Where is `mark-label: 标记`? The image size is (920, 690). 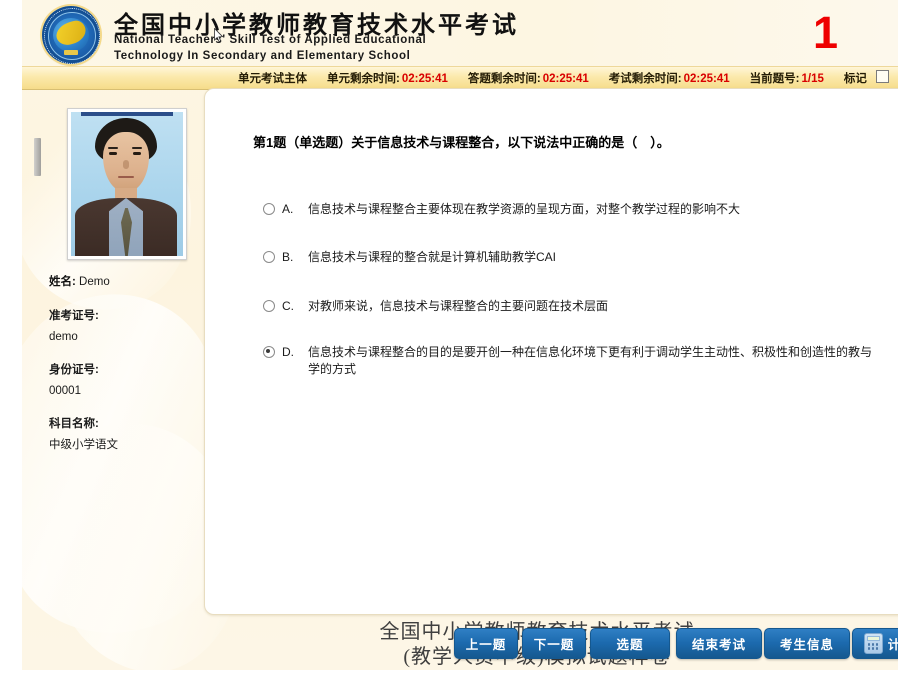
mark-label: 标记 is located at coordinates (855, 79).